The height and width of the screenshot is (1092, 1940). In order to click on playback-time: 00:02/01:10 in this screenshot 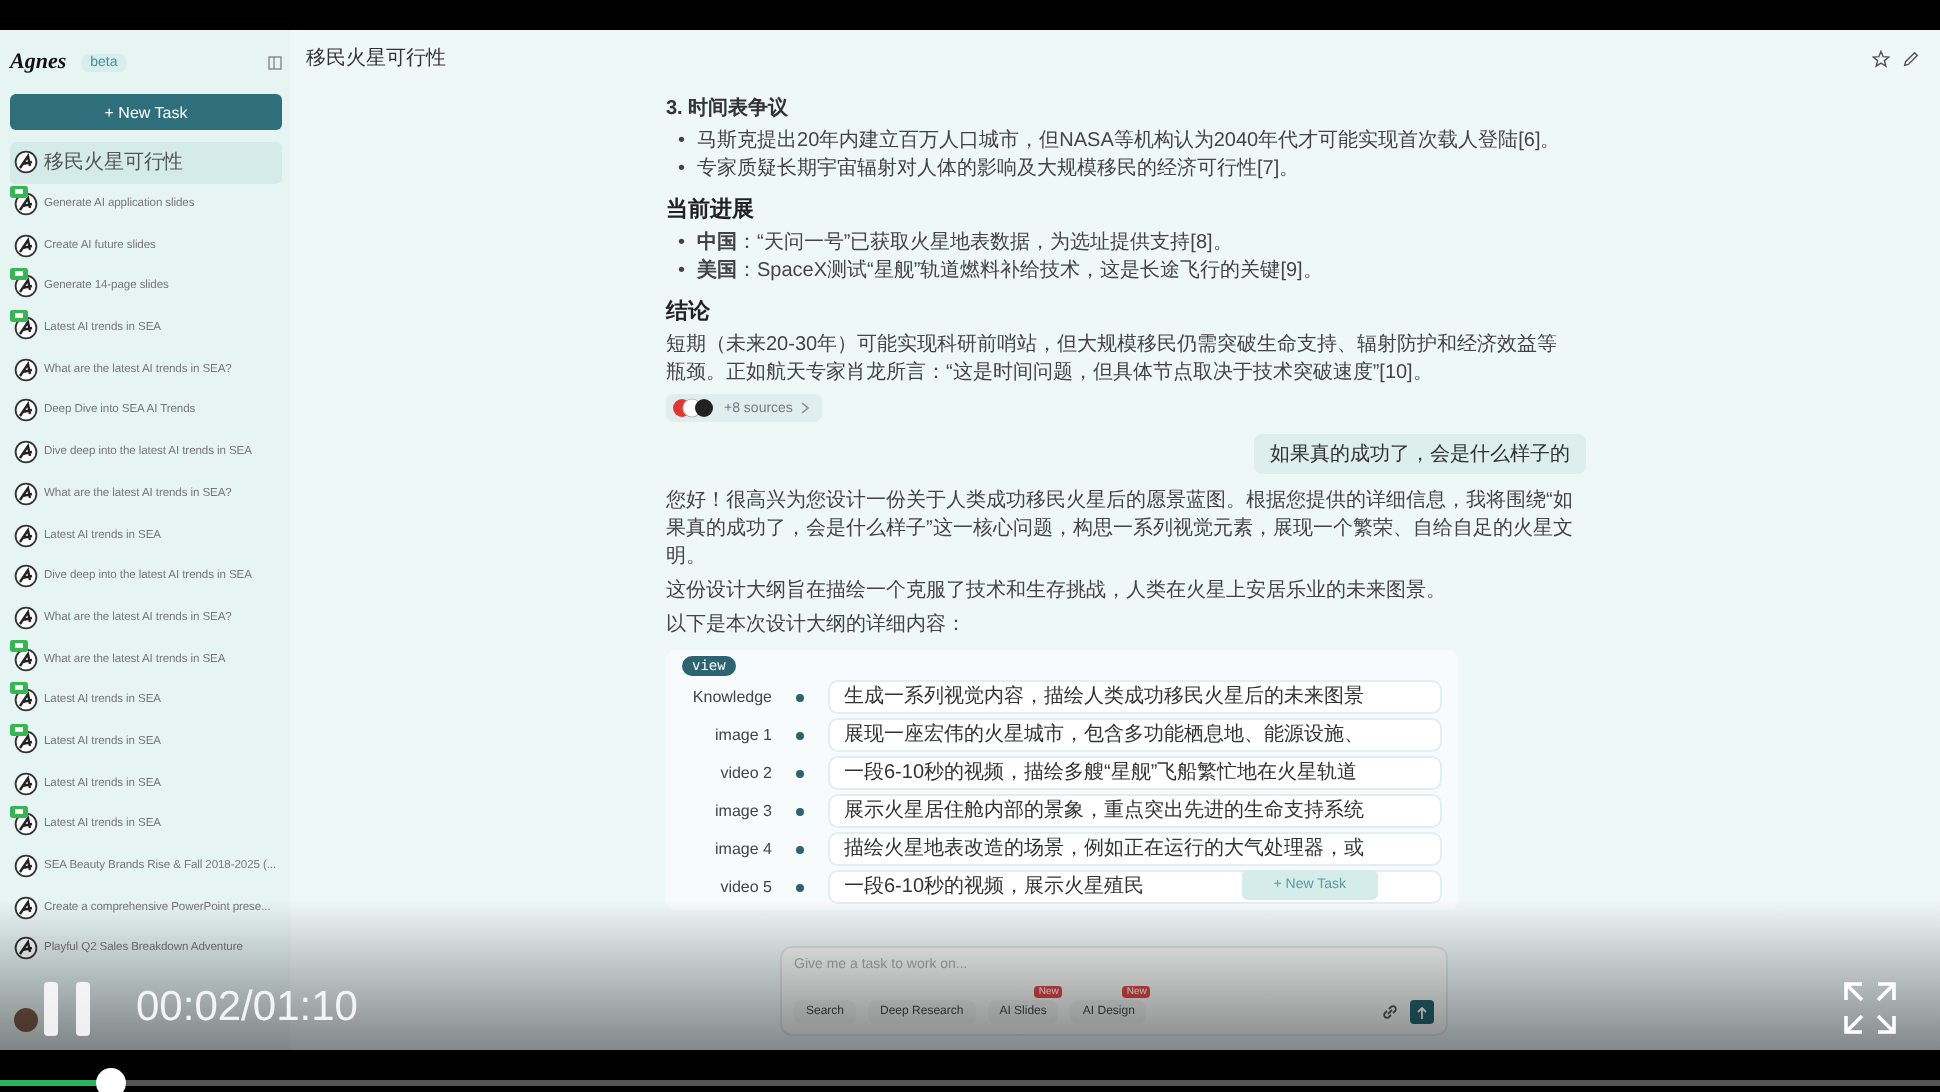, I will do `click(247, 1008)`.